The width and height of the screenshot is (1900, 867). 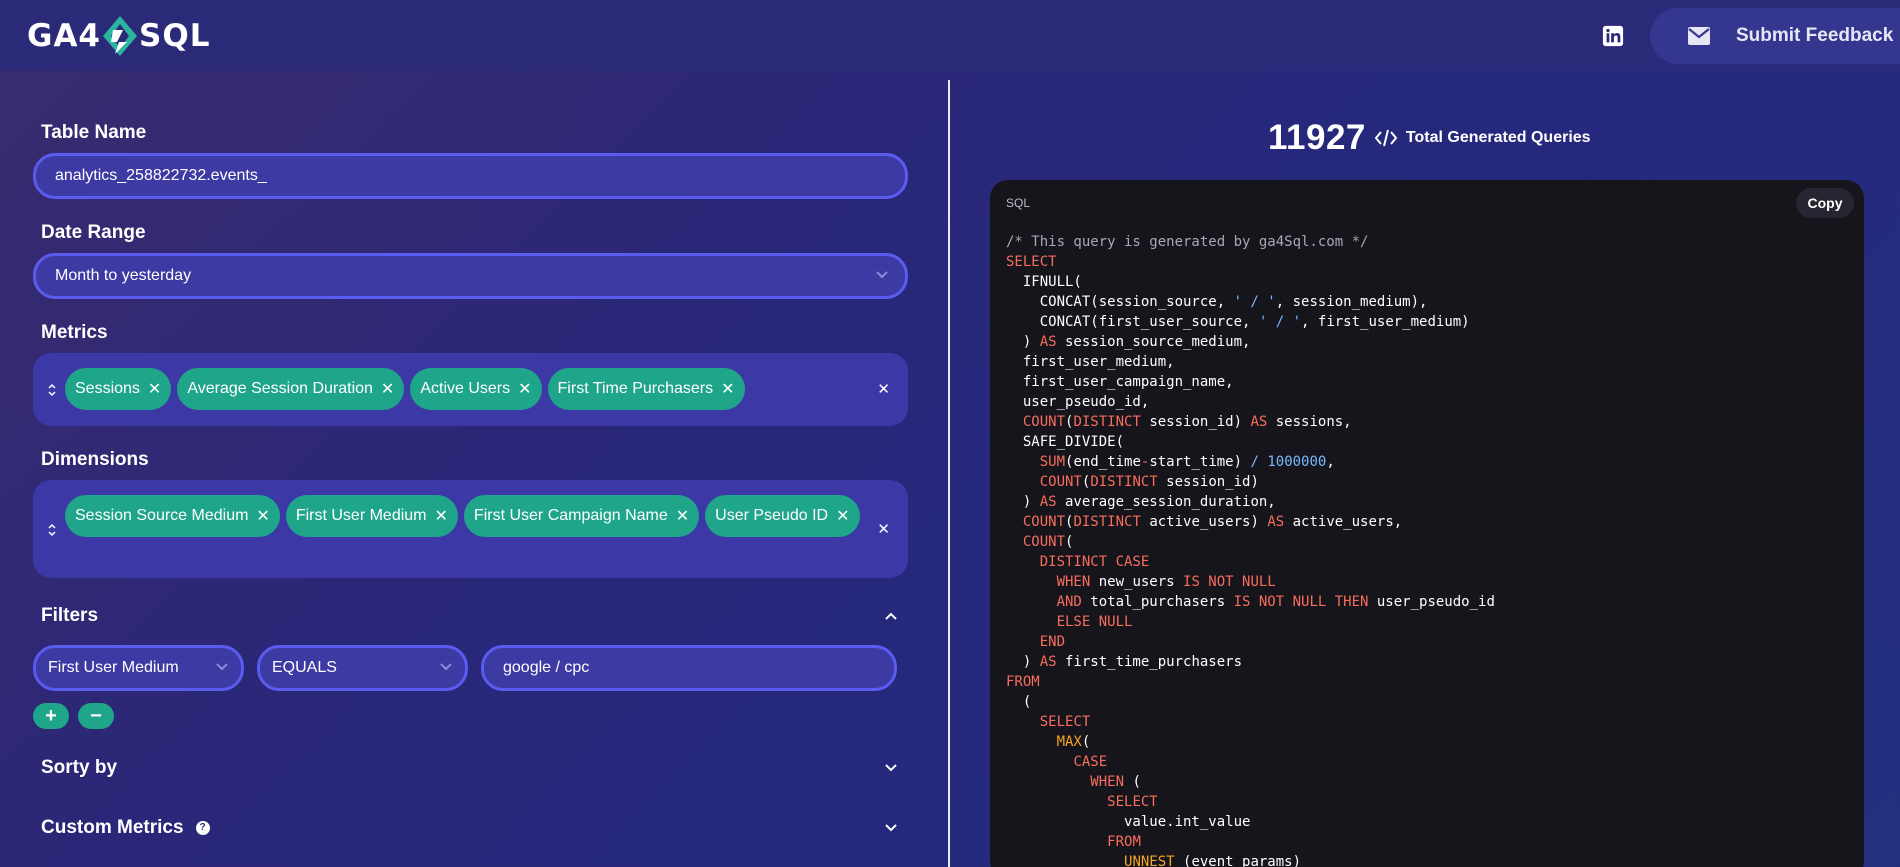 What do you see at coordinates (51, 716) in the screenshot?
I see `add-filter-button: +` at bounding box center [51, 716].